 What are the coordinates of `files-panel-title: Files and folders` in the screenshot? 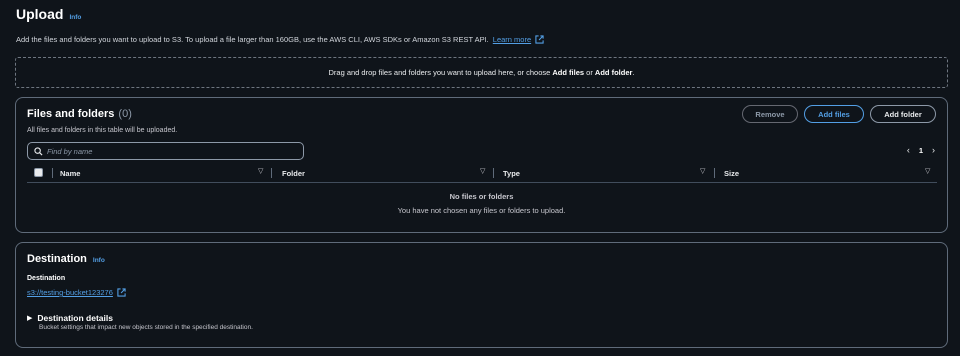 It's located at (71, 114).